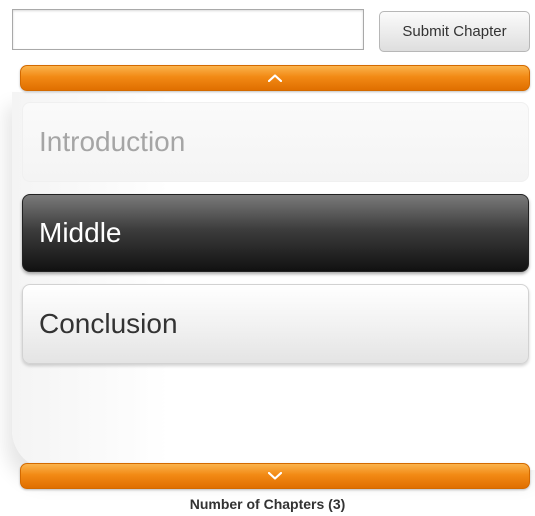 This screenshot has width=535, height=516. Describe the element at coordinates (275, 142) in the screenshot. I see `chapter-item-introduction: Introduction` at that location.